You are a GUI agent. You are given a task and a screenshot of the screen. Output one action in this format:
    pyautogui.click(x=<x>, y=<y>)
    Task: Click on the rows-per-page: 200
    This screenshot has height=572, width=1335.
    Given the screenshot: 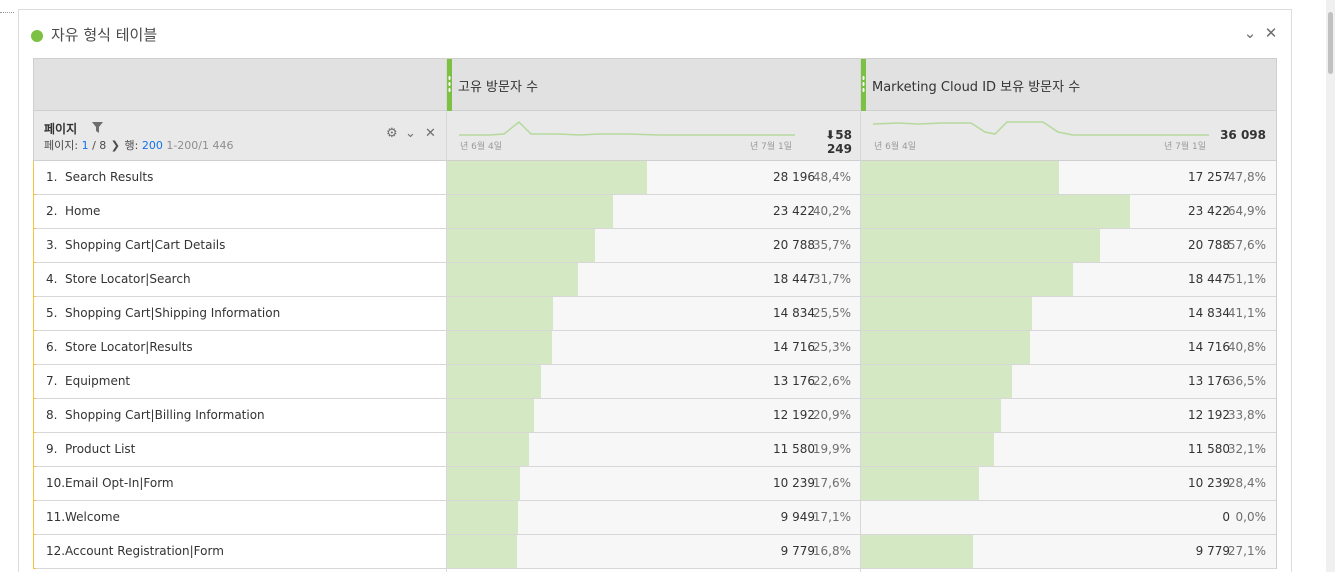 What is the action you would take?
    pyautogui.click(x=152, y=145)
    